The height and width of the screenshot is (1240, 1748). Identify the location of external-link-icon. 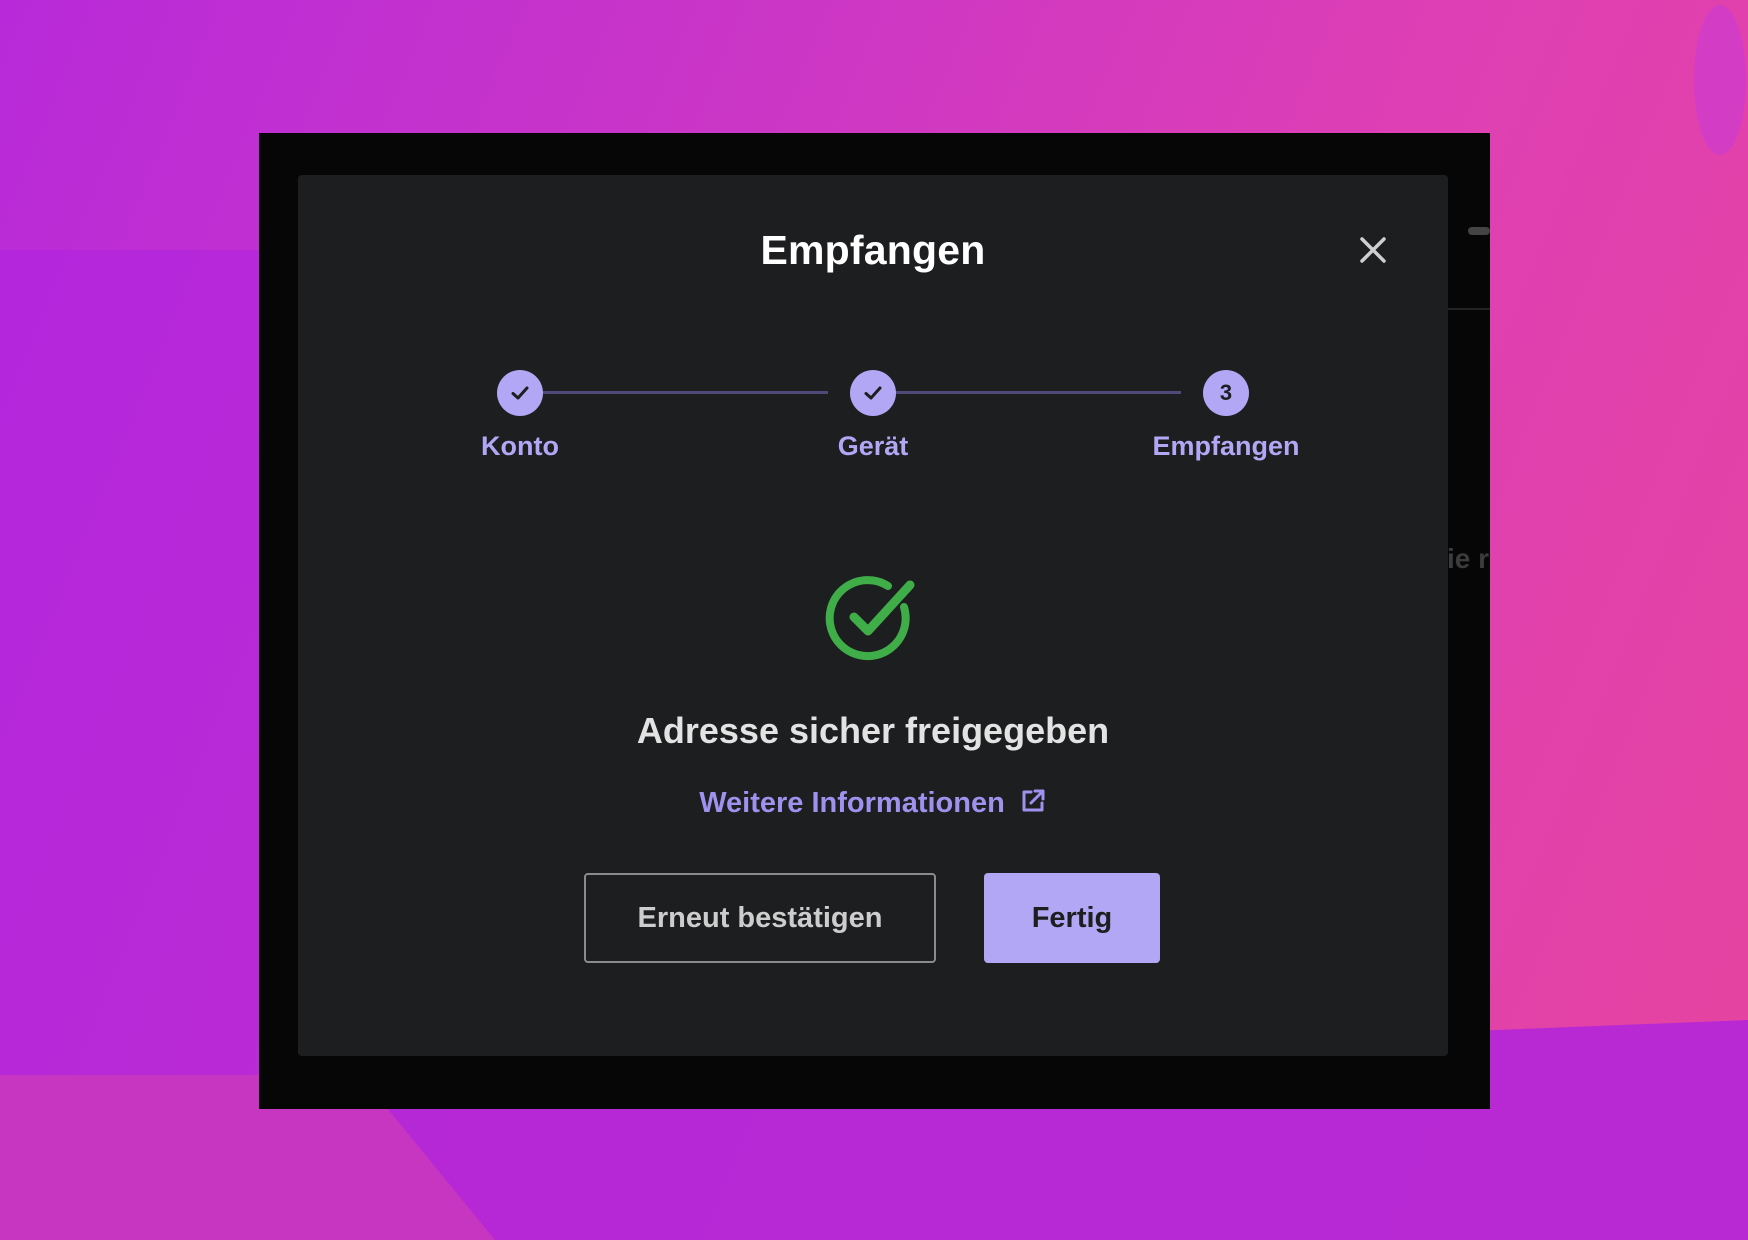
(1033, 800).